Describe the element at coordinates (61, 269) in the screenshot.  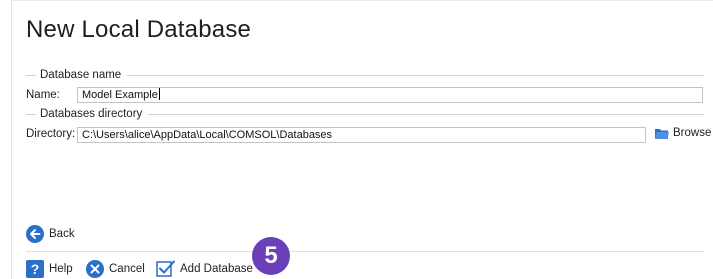
I see `help-label: Help` at that location.